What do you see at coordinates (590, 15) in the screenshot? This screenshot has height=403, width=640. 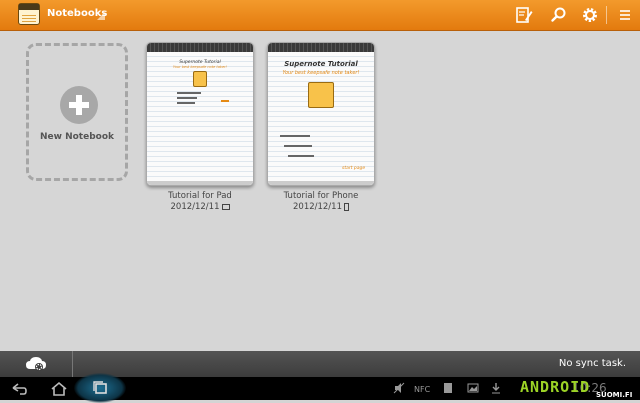 I see `settings-gear-icon` at bounding box center [590, 15].